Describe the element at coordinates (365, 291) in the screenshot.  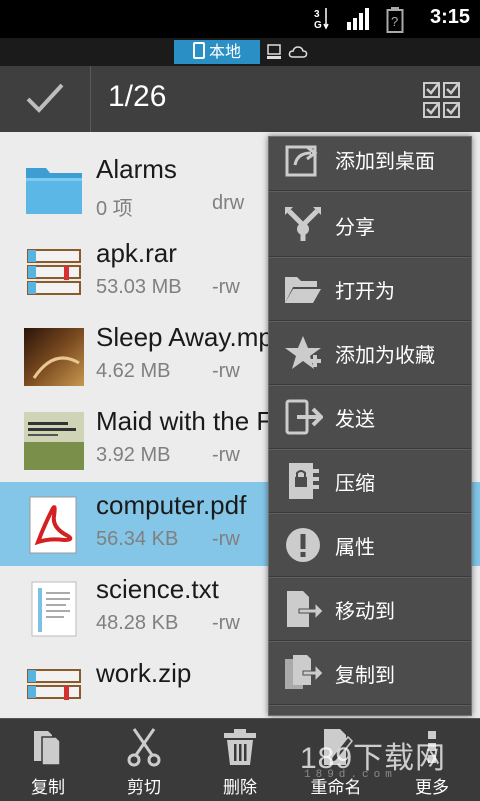
I see `menu-item-label: 打开为` at that location.